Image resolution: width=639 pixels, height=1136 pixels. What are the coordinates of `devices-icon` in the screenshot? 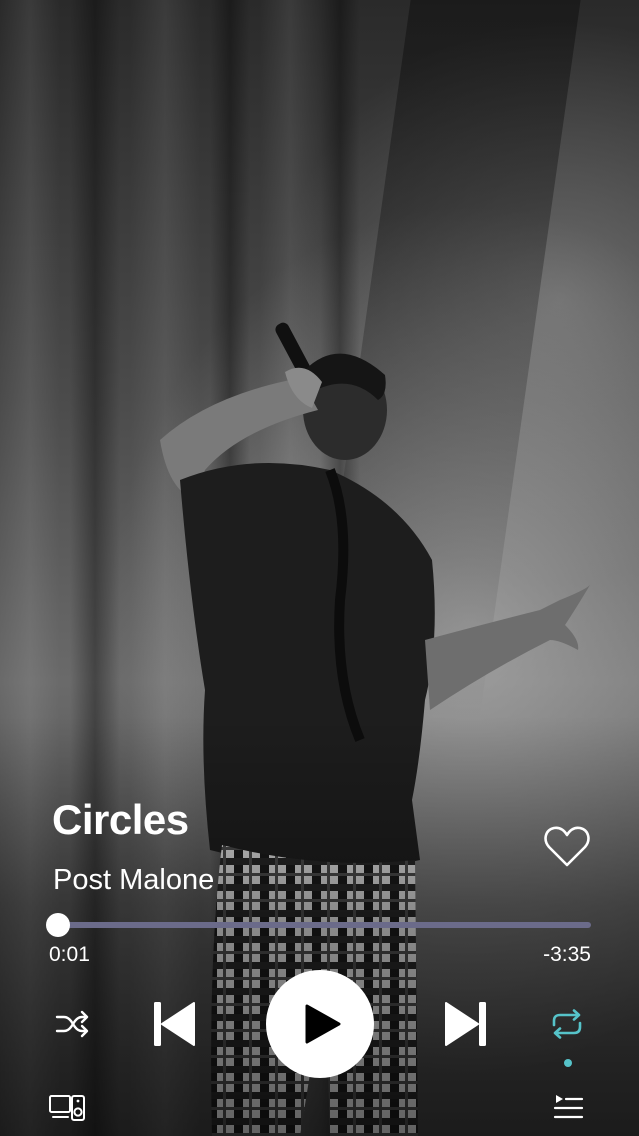 It's located at (67, 1108).